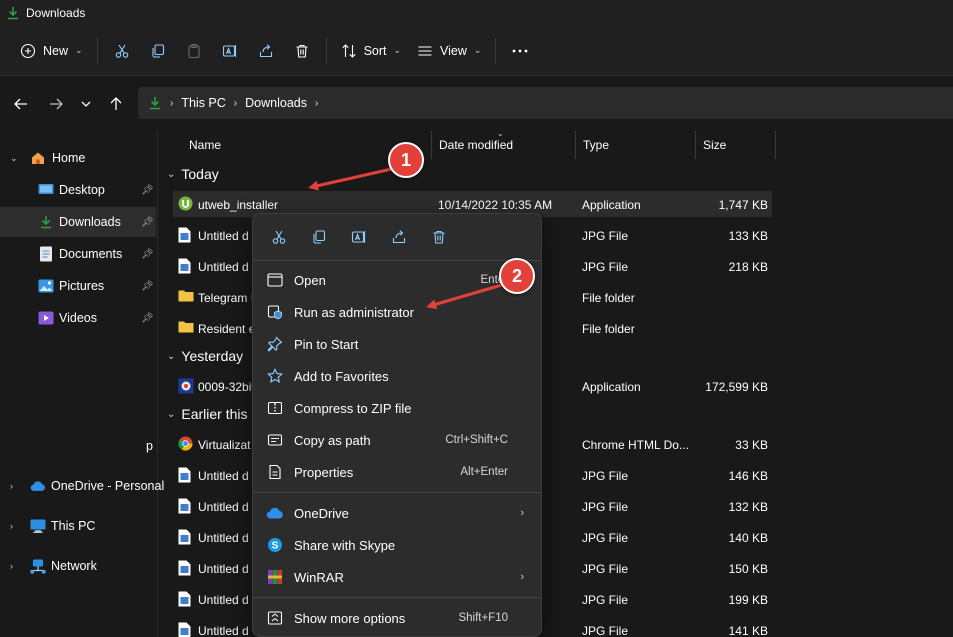 Image resolution: width=953 pixels, height=637 pixels. I want to click on sidebar-item-label: Home, so click(69, 158).